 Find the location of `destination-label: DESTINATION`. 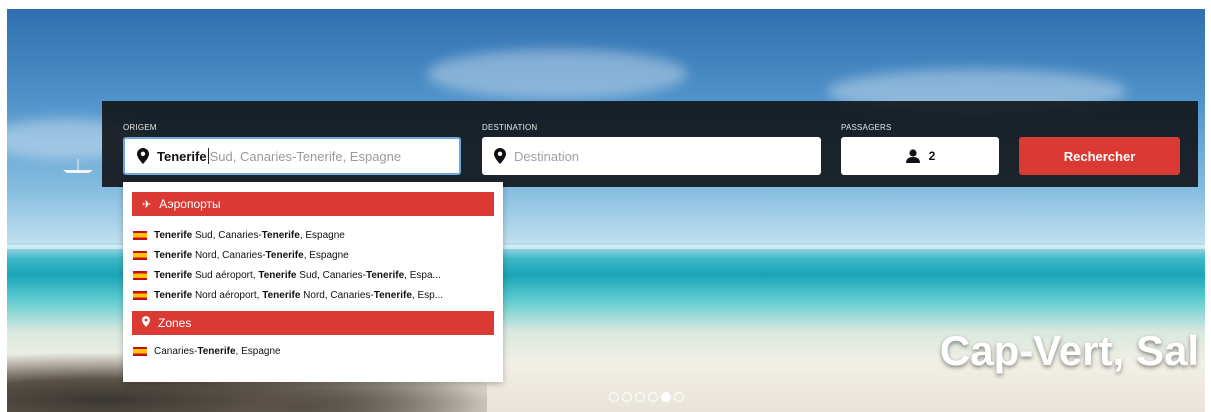

destination-label: DESTINATION is located at coordinates (510, 127).